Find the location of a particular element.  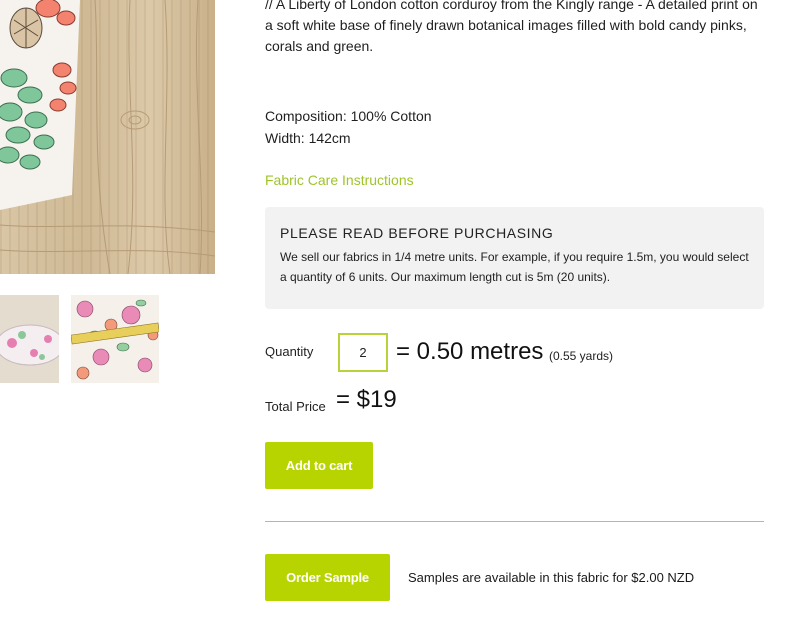

order-sample-button: Order Sample is located at coordinates (327, 577).